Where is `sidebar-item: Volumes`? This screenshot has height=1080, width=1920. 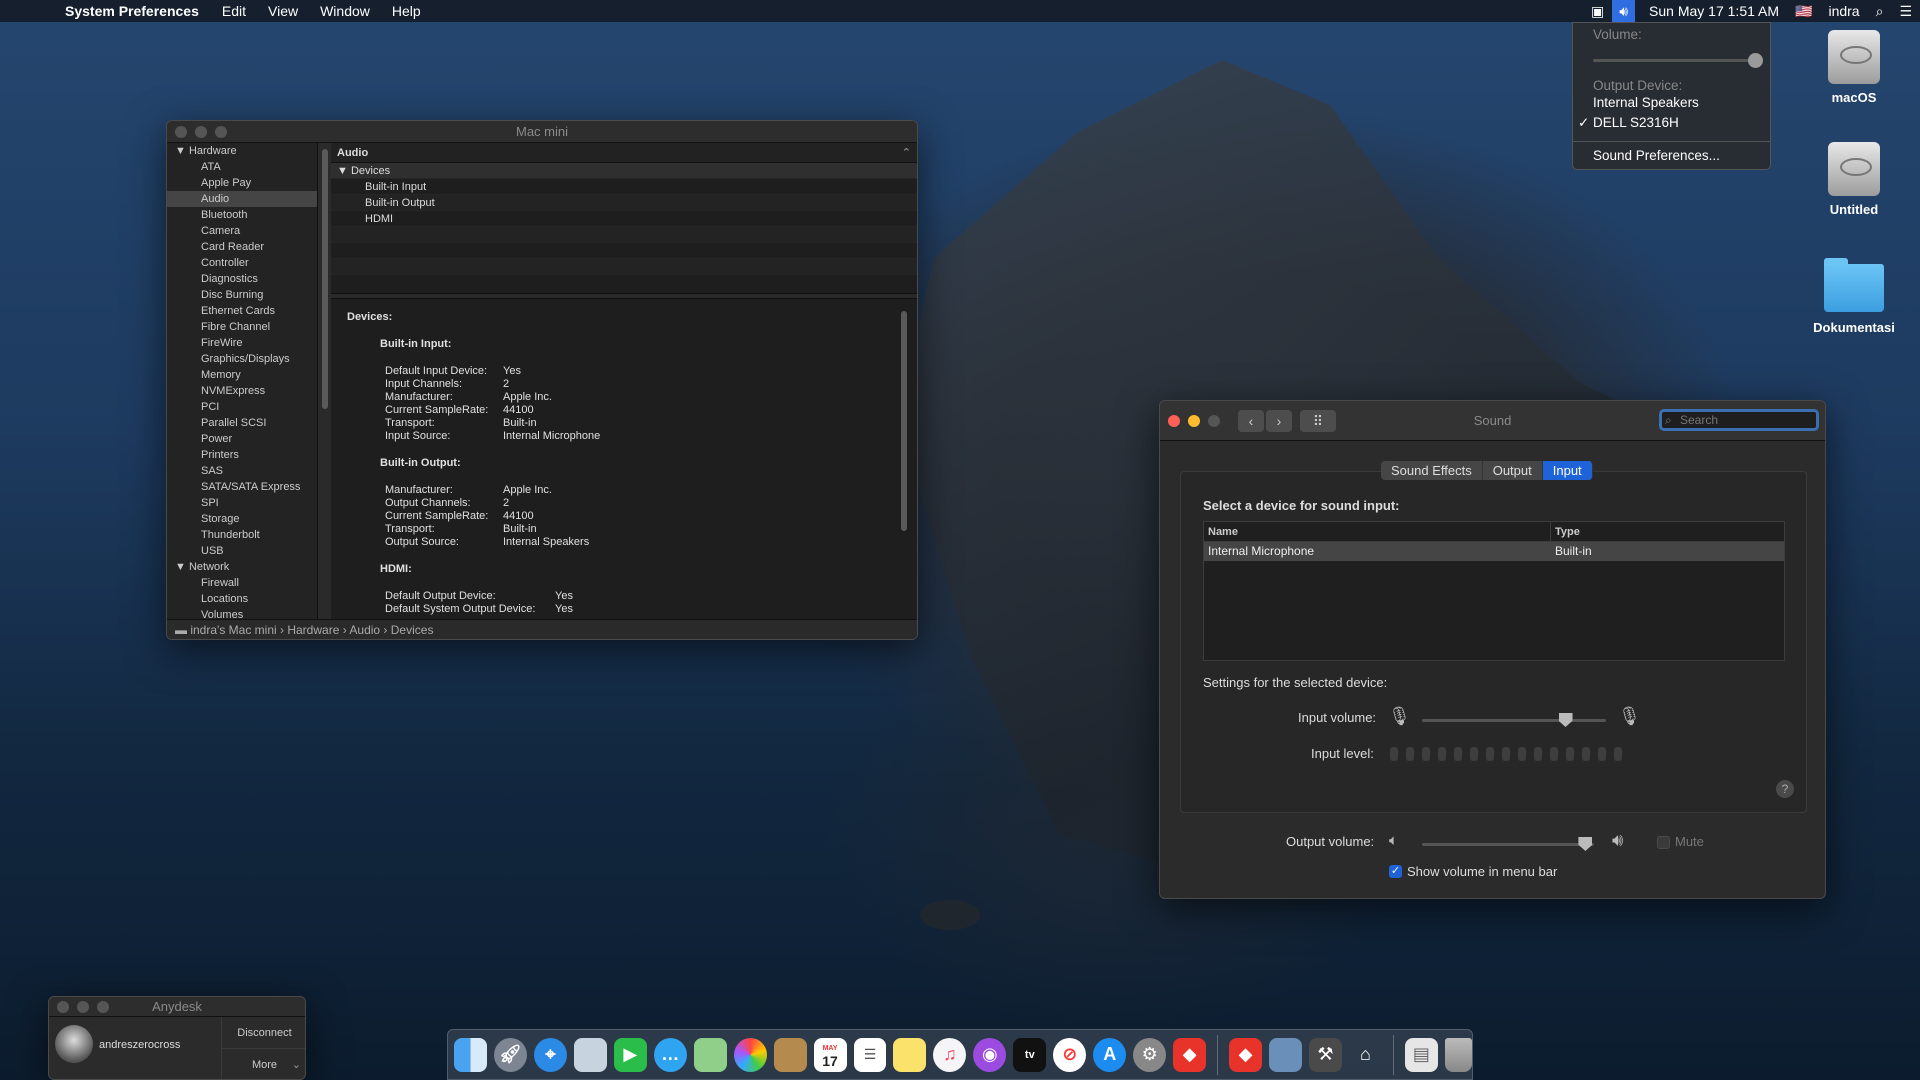 sidebar-item: Volumes is located at coordinates (242, 613).